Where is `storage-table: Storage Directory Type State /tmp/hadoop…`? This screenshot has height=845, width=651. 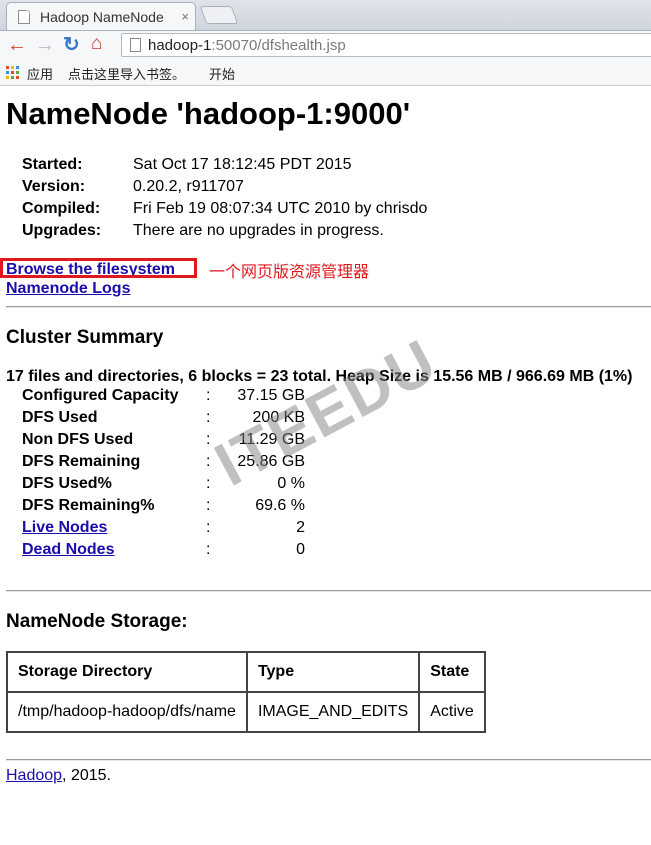 storage-table: Storage Directory Type State /tmp/hadoop… is located at coordinates (246, 692).